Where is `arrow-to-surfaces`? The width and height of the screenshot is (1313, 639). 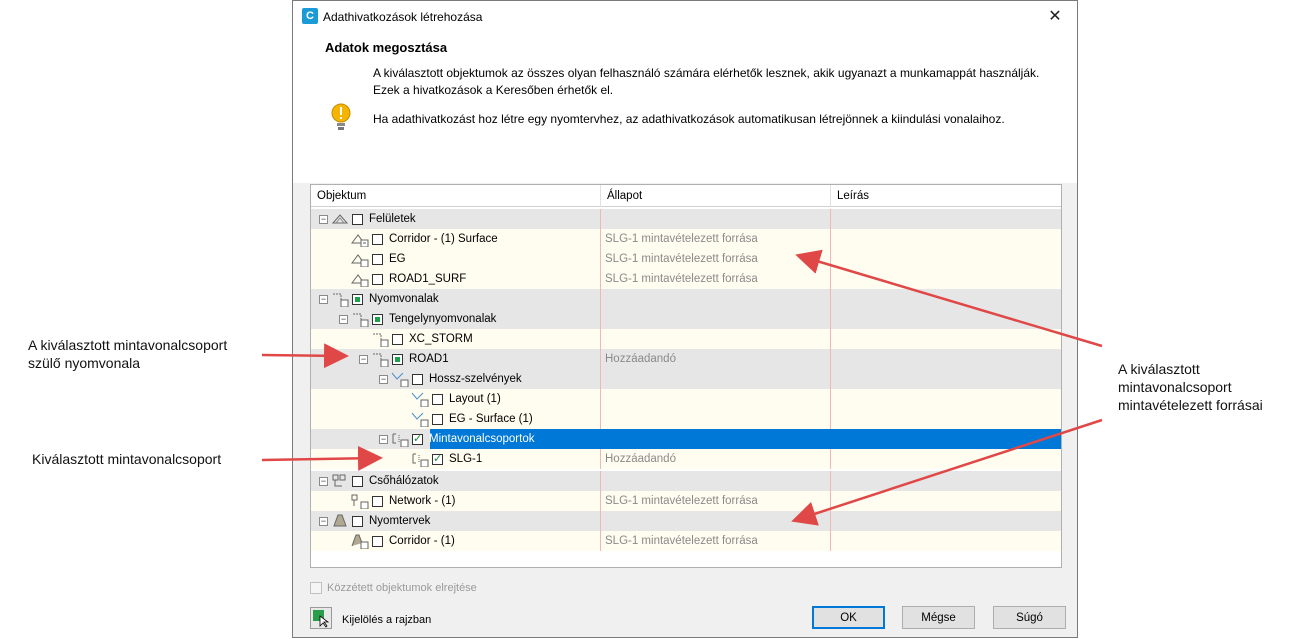
arrow-to-surfaces is located at coordinates (949, 298).